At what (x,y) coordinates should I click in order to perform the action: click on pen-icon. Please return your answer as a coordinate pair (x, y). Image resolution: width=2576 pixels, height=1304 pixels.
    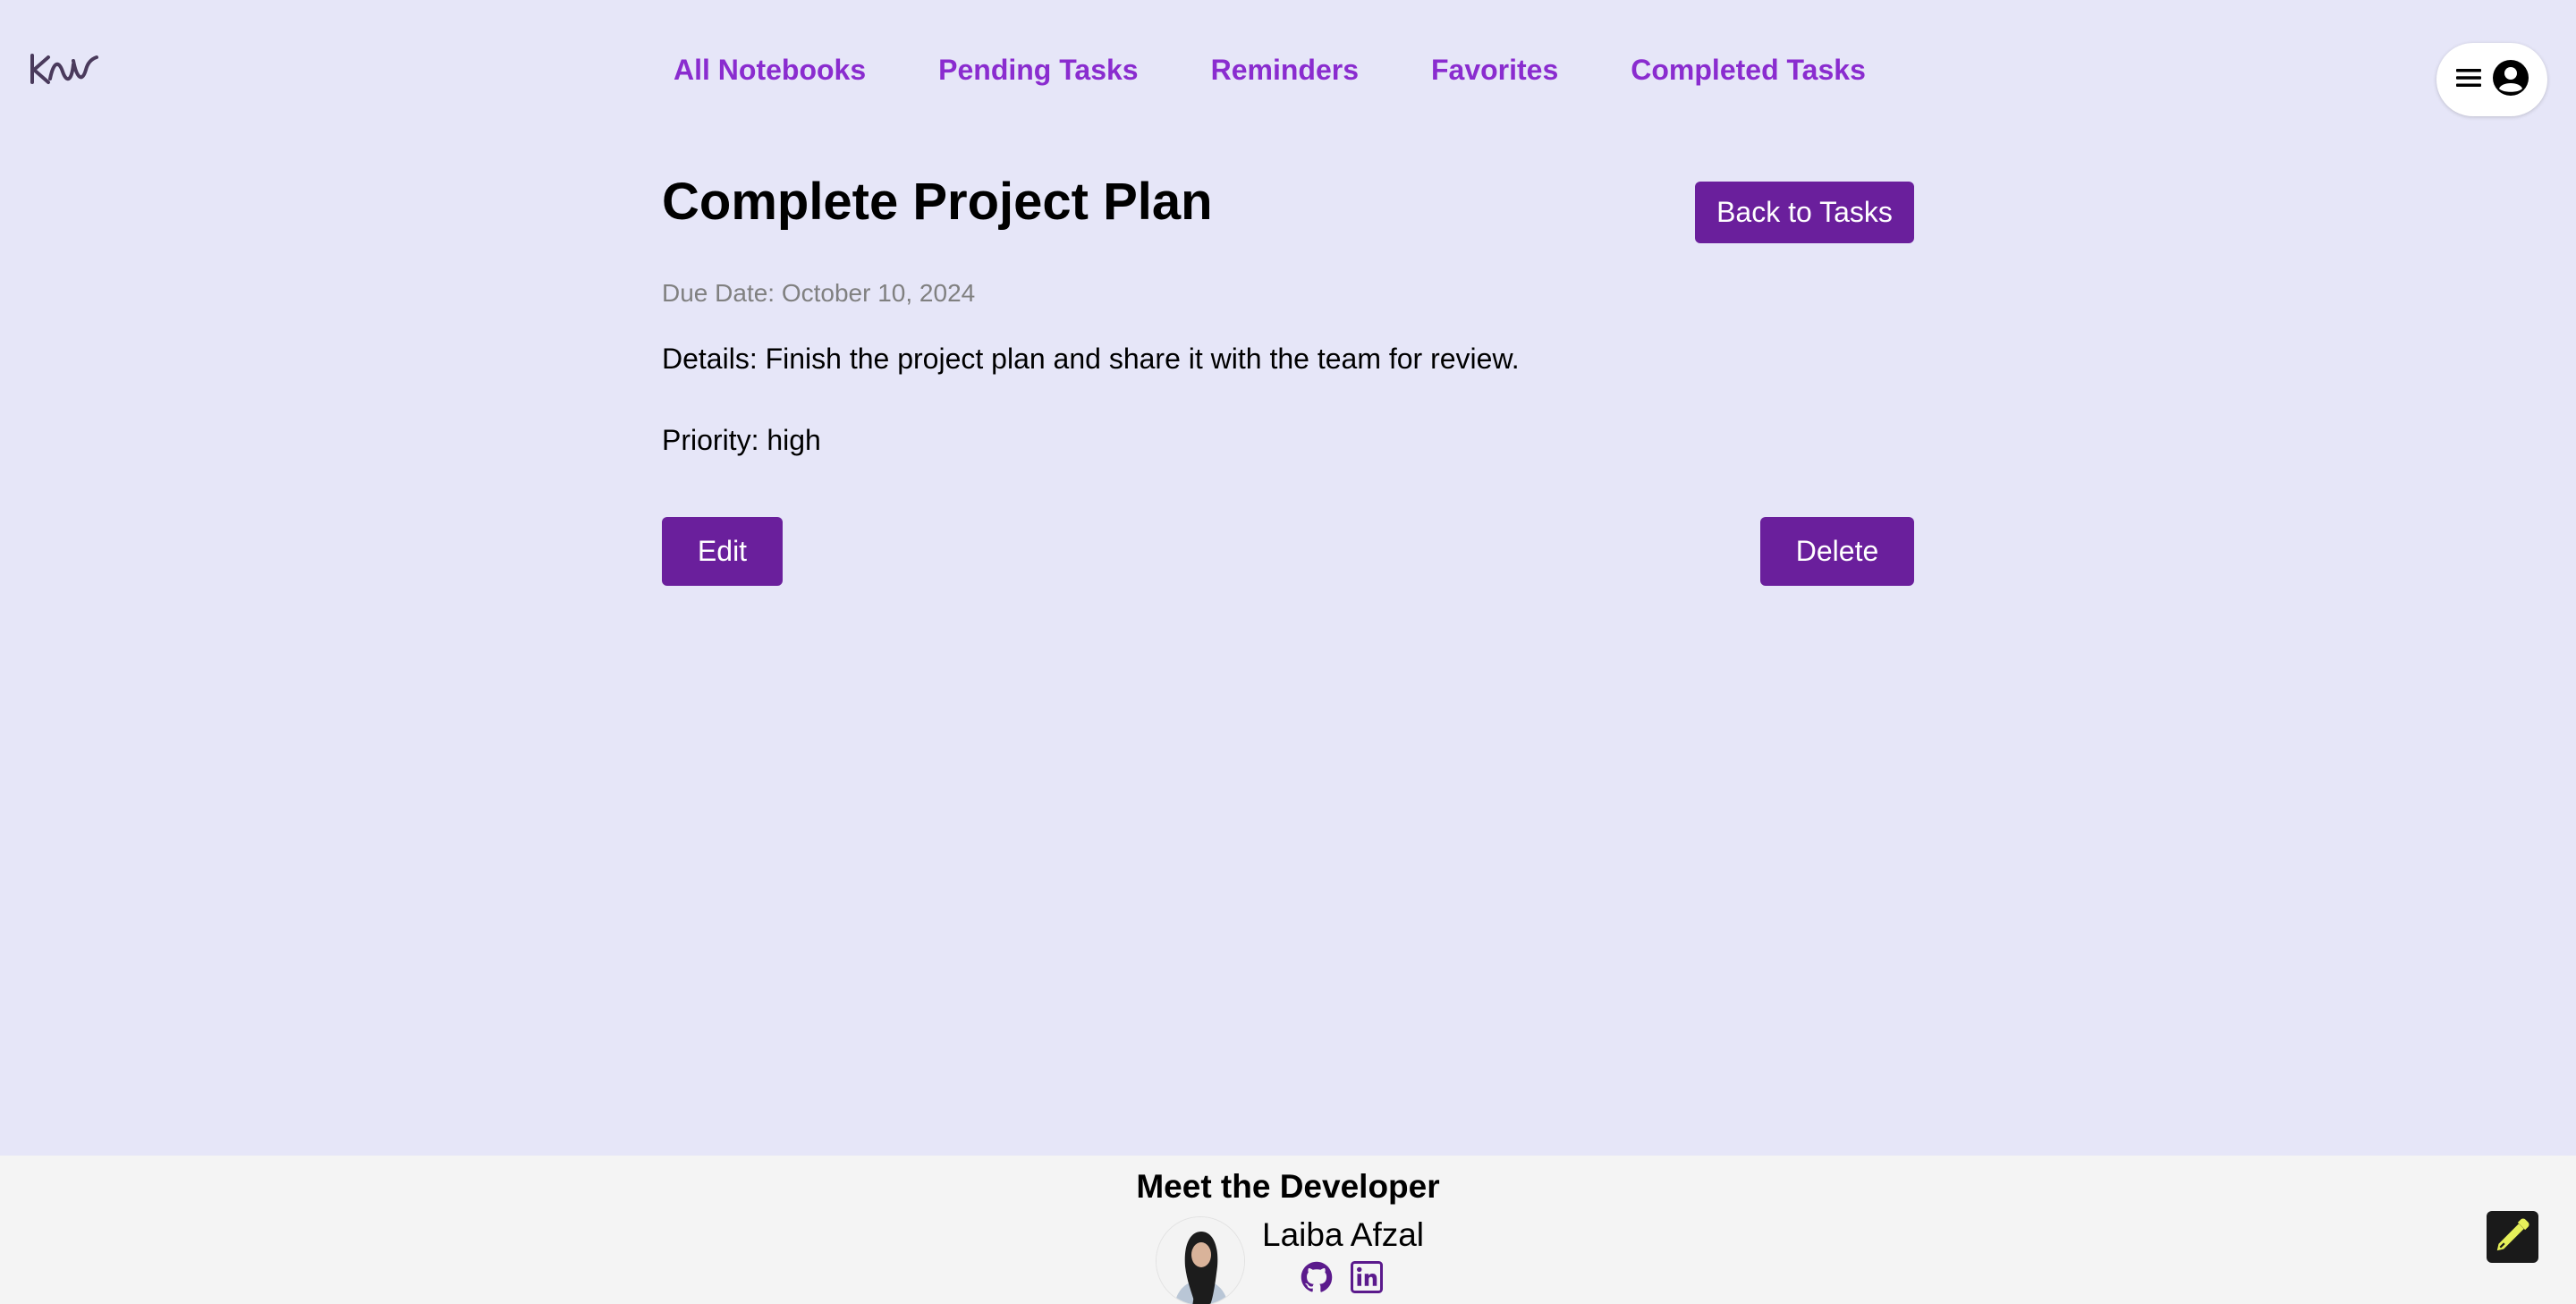
    Looking at the image, I should click on (2512, 1237).